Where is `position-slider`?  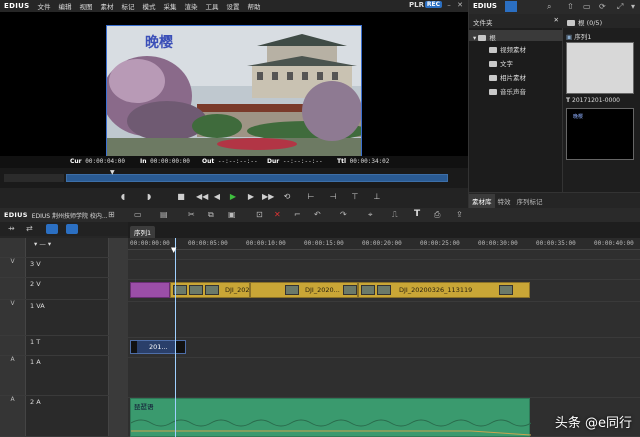 position-slider is located at coordinates (257, 178).